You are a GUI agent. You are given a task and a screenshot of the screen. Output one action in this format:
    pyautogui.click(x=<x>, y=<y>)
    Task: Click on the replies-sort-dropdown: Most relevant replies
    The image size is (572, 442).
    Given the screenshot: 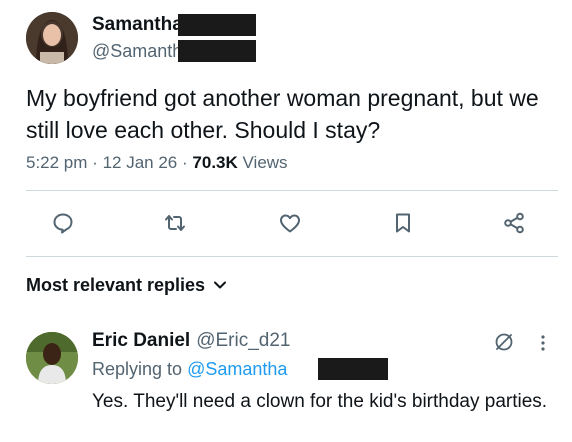 What is the action you would take?
    pyautogui.click(x=126, y=285)
    